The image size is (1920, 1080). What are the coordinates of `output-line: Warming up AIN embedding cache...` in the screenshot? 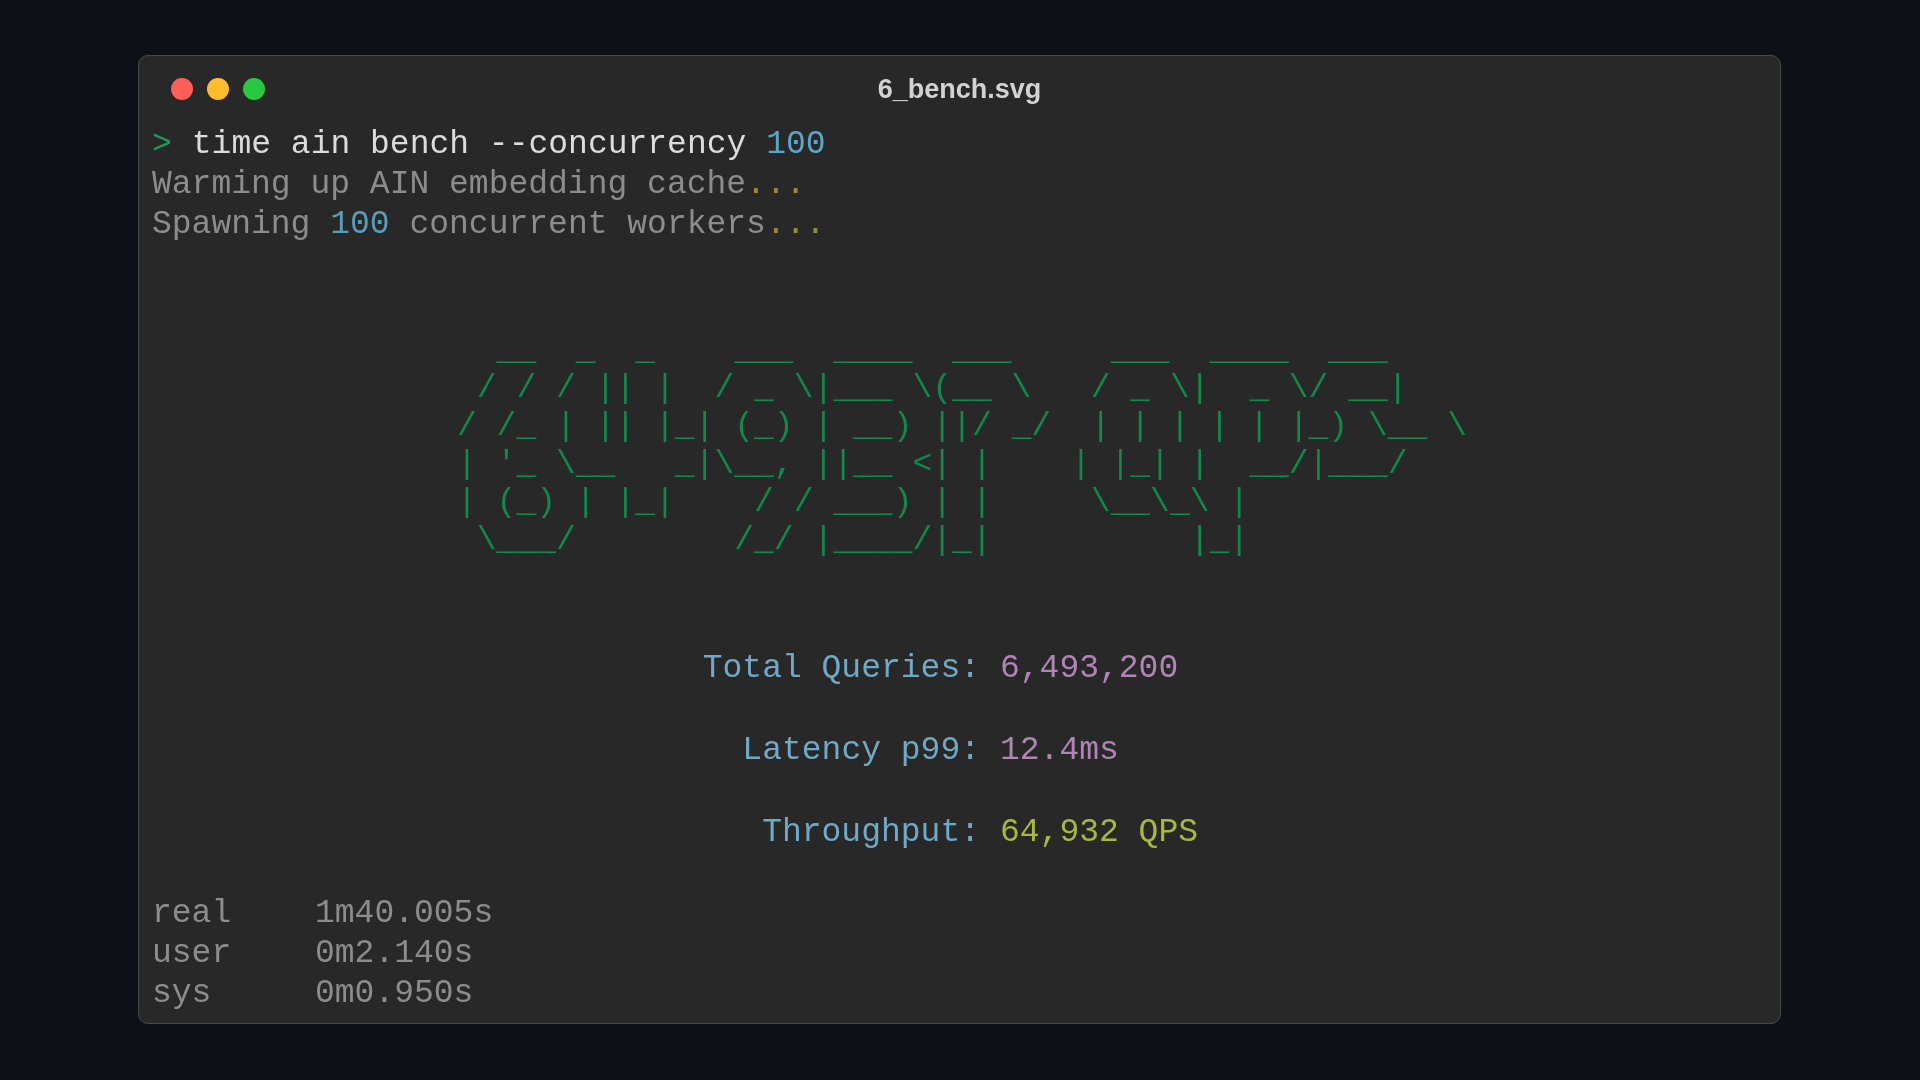 It's located at (479, 185).